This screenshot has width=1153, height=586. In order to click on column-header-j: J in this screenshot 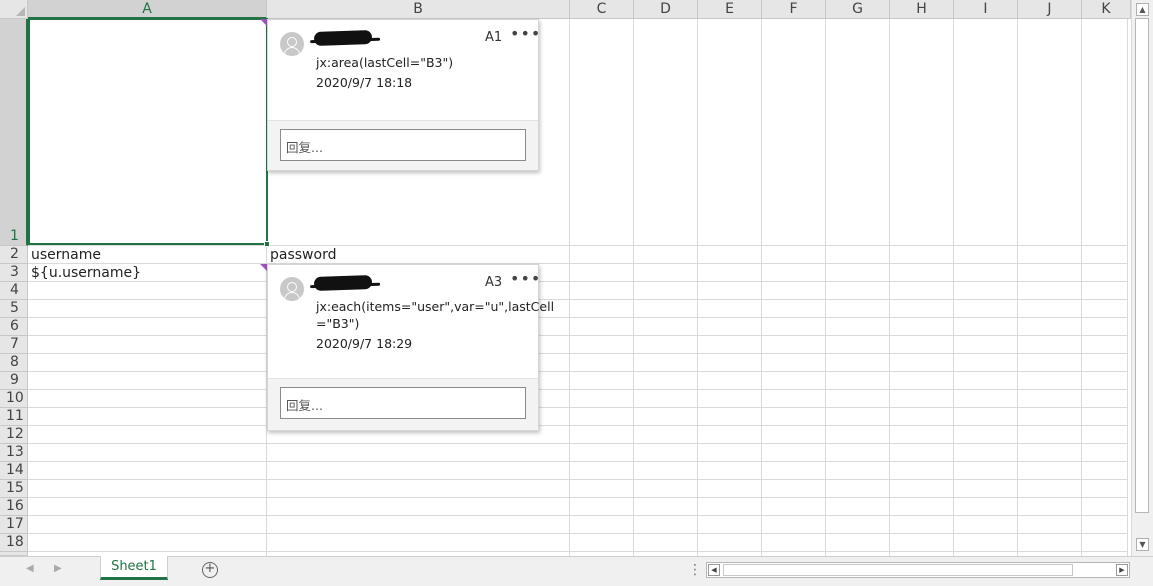, I will do `click(1050, 9)`.